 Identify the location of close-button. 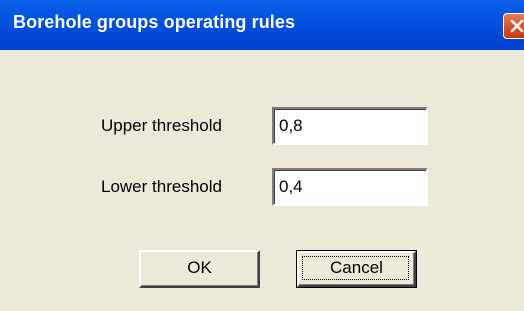
(513, 26).